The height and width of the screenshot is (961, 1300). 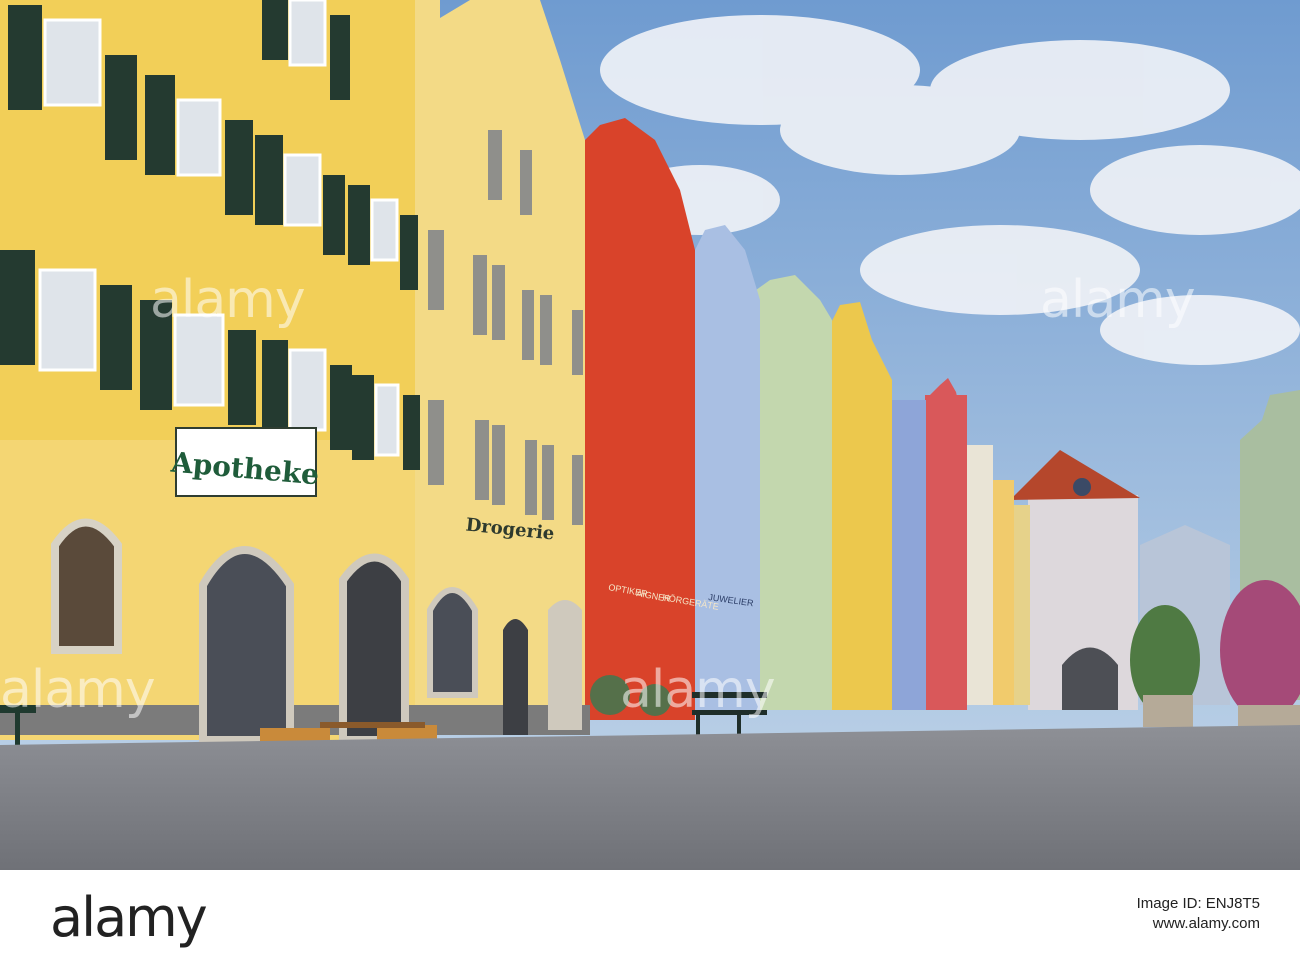 What do you see at coordinates (1090, 678) in the screenshot?
I see `gate-arch` at bounding box center [1090, 678].